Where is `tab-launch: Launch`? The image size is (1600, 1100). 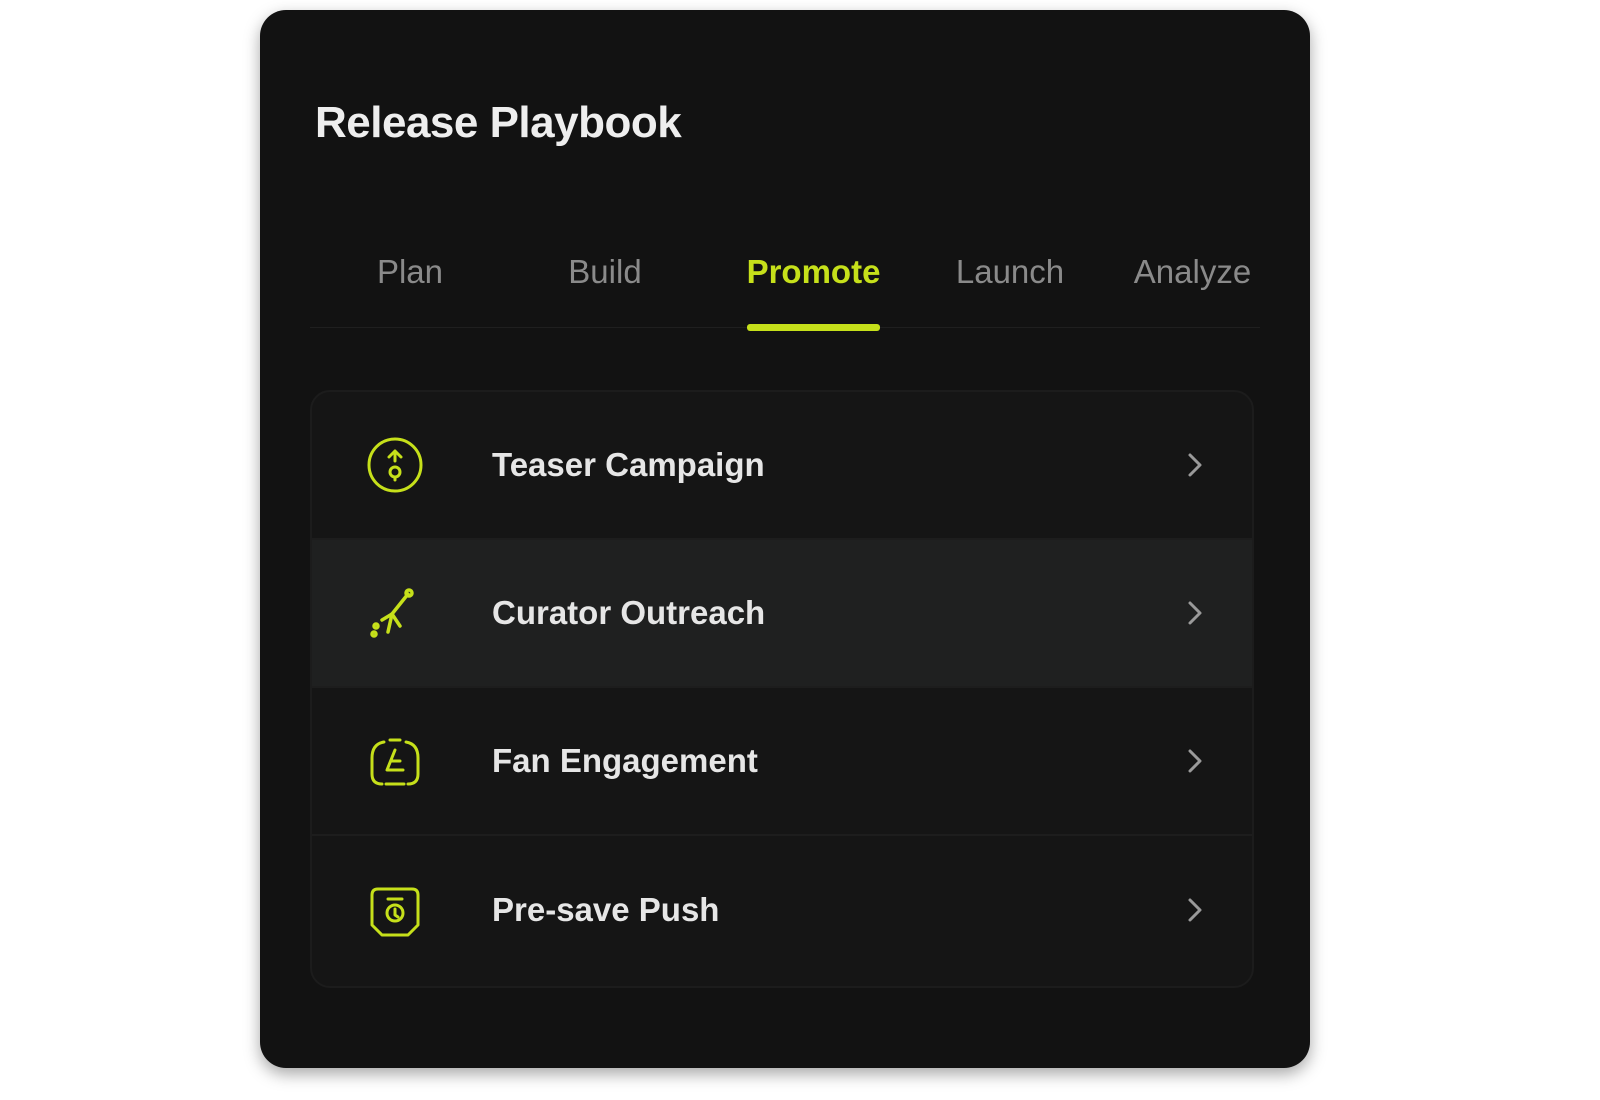 tab-launch: Launch is located at coordinates (1010, 286).